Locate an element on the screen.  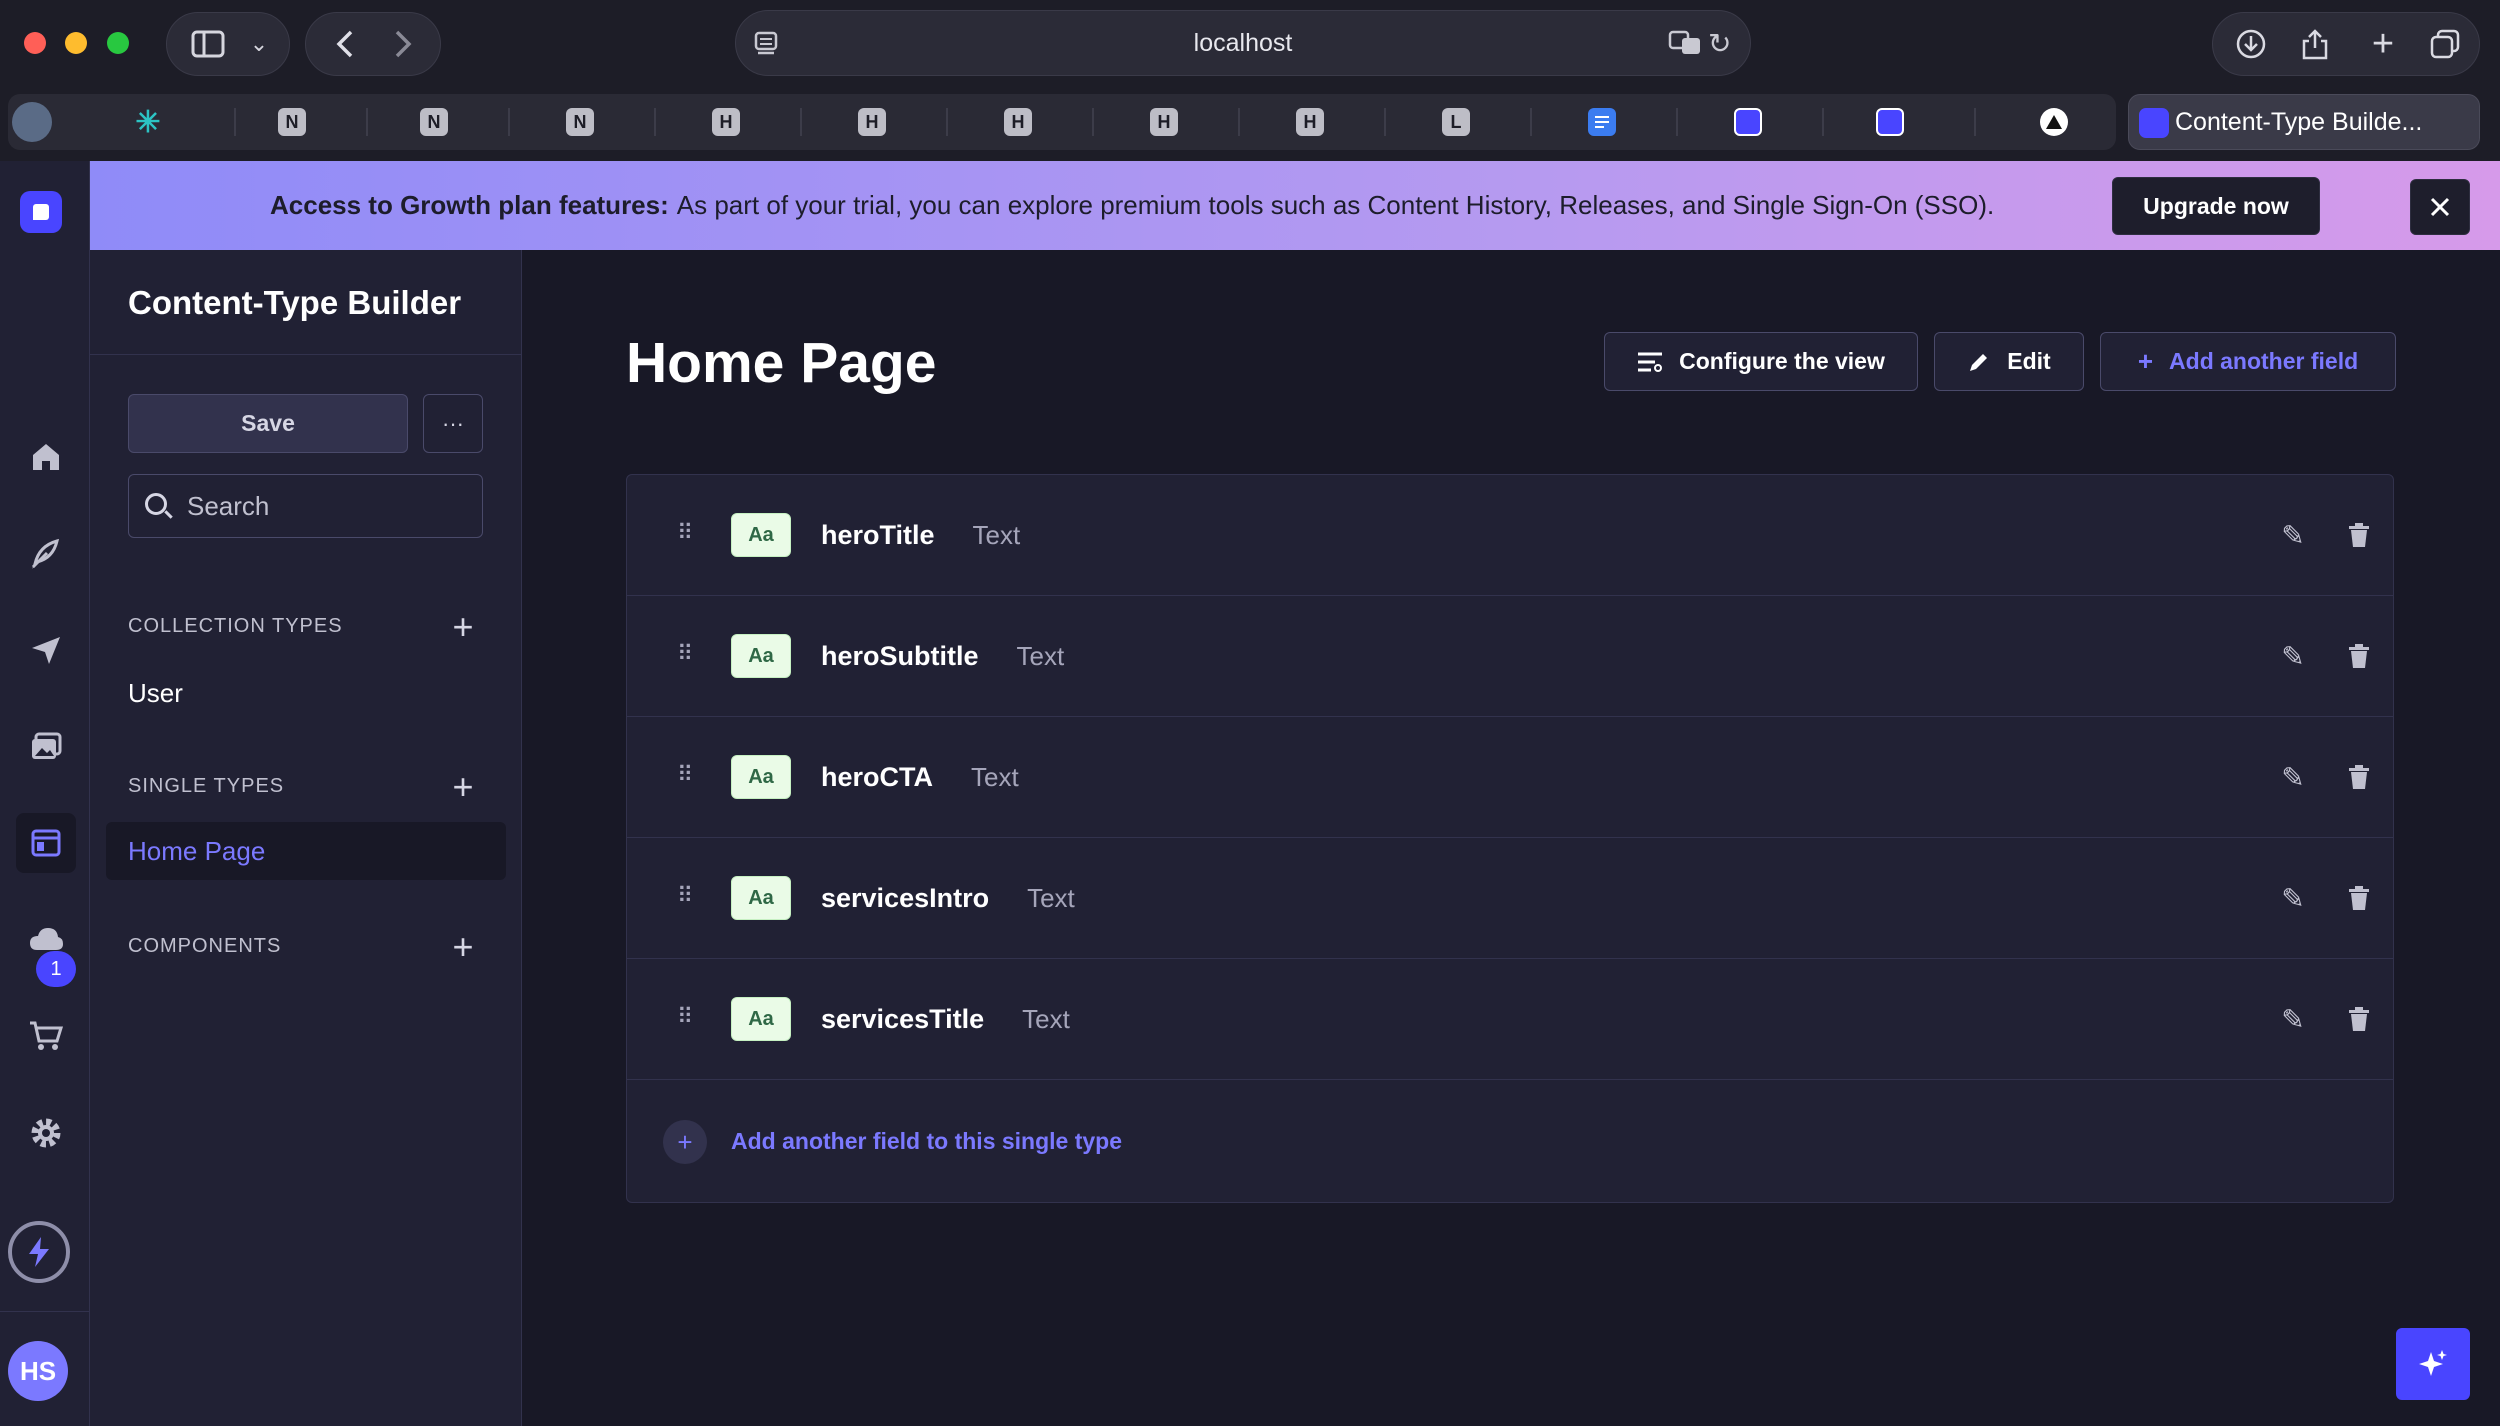
chevron-down-icon: ⌄ is located at coordinates (259, 44).